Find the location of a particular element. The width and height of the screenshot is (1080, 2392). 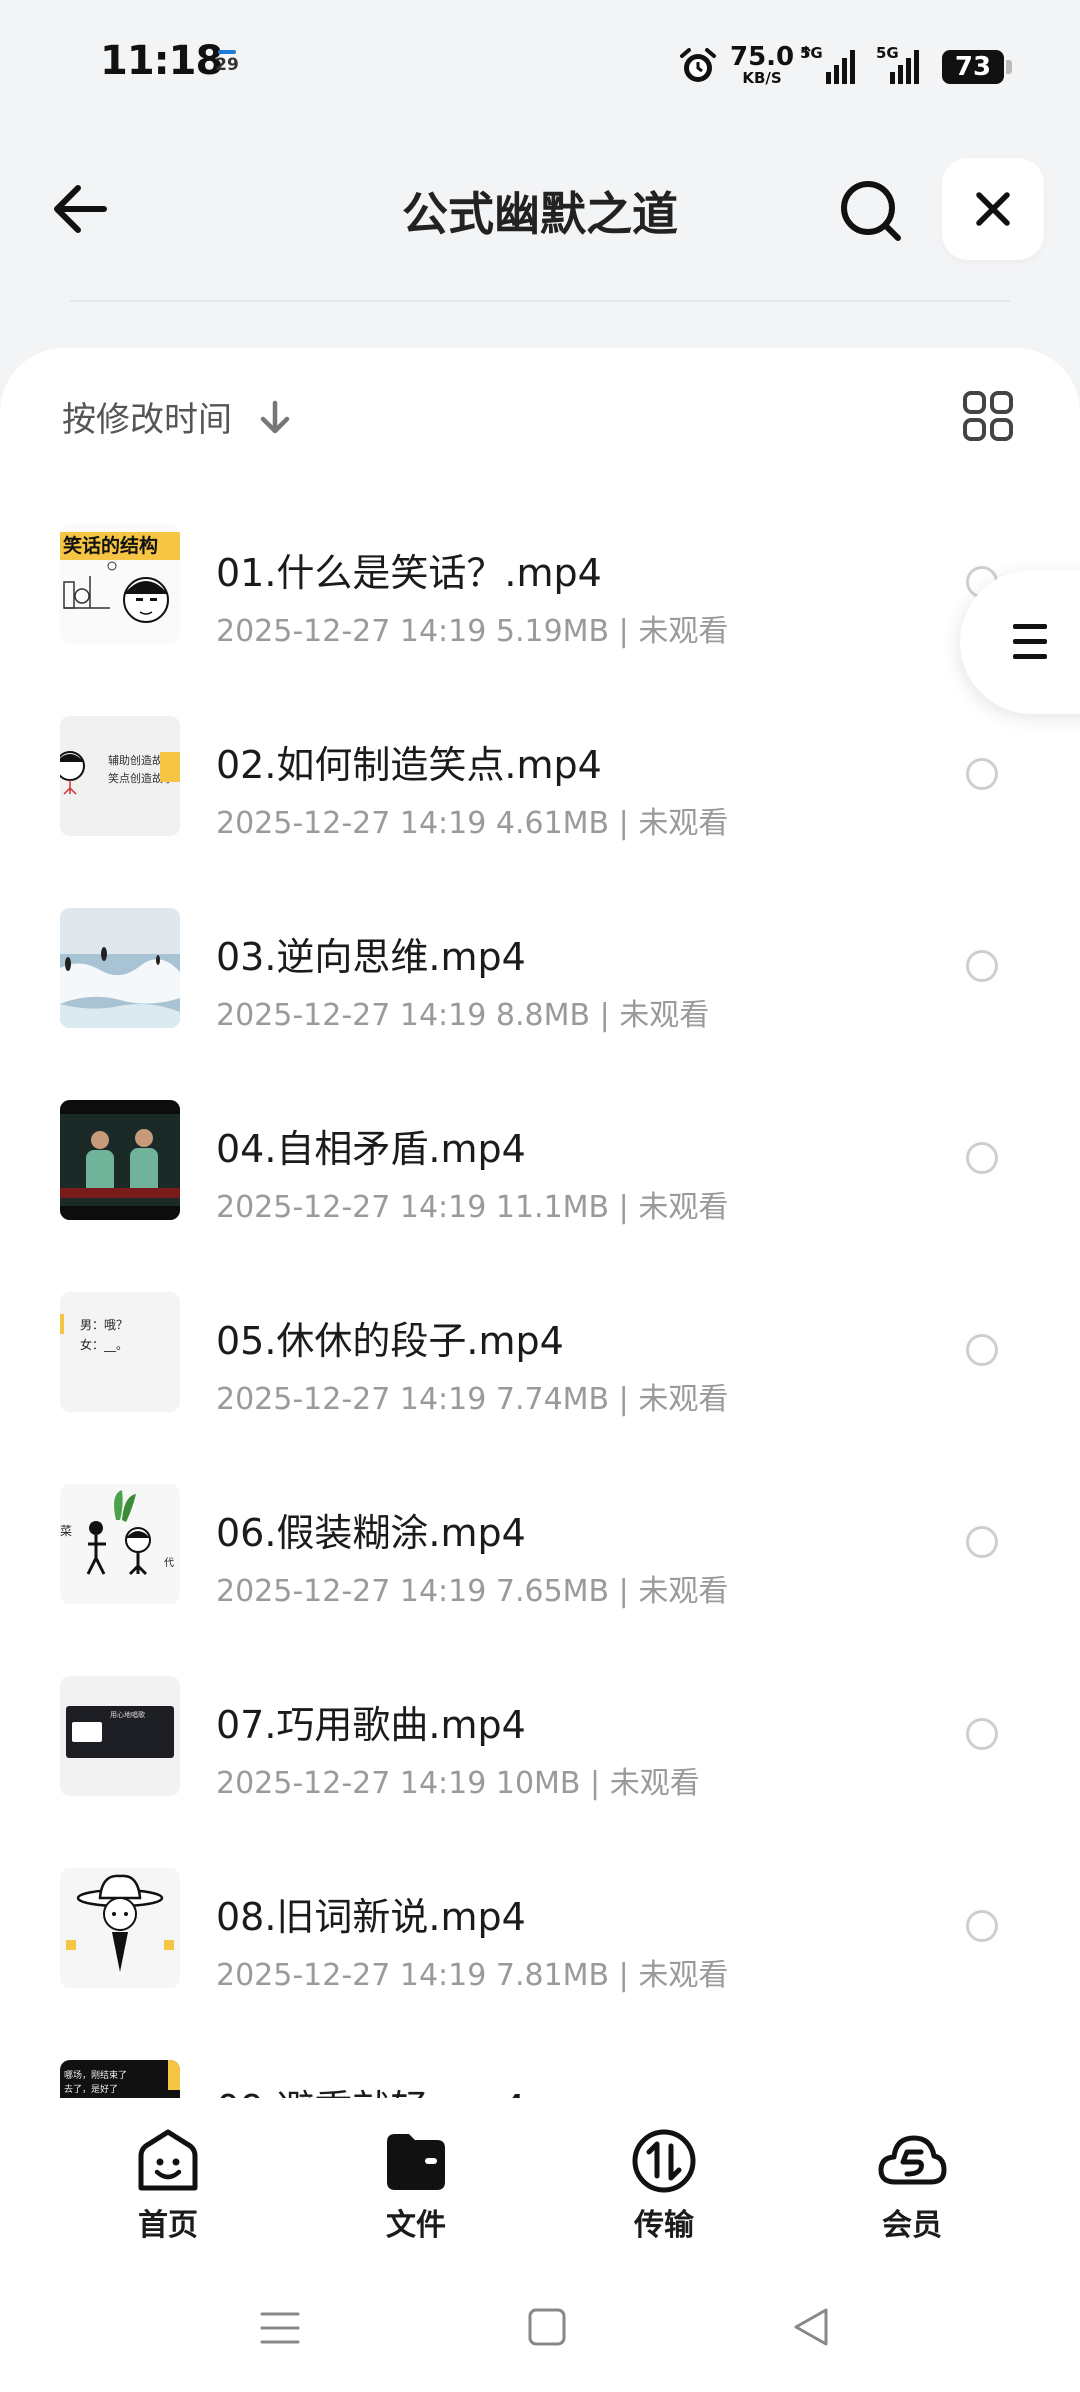

home-square-icon is located at coordinates (547, 2327).